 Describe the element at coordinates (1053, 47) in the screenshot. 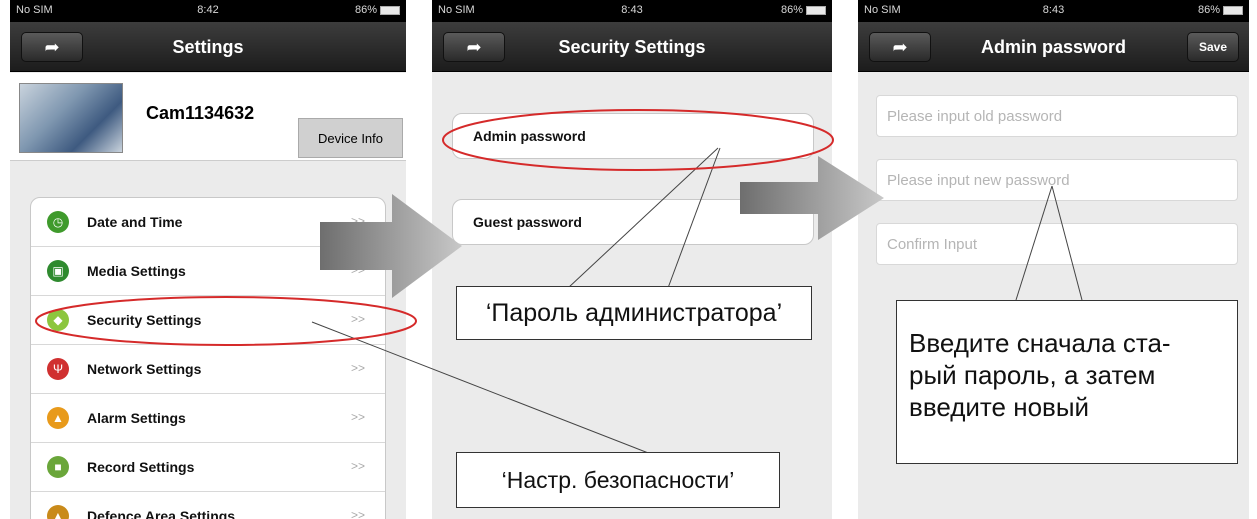

I see `nav-bar: ➦ Admin password Save` at that location.